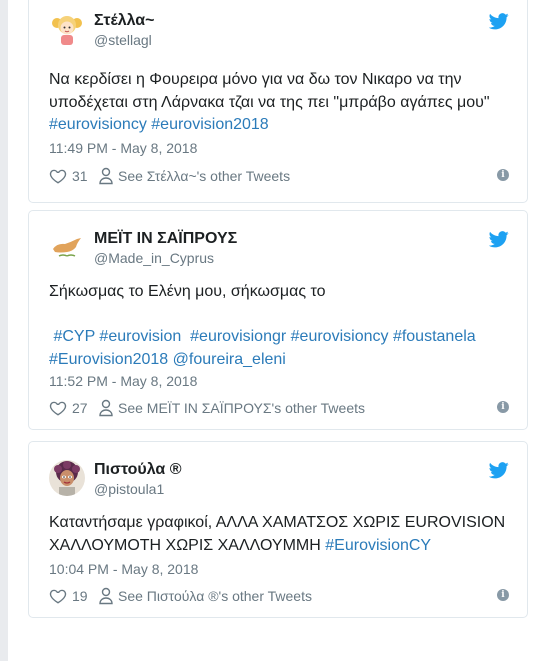 Image resolution: width=545 pixels, height=661 pixels. I want to click on see-other-tweets-link: See Στέλλα~'s other Tweets, so click(204, 176).